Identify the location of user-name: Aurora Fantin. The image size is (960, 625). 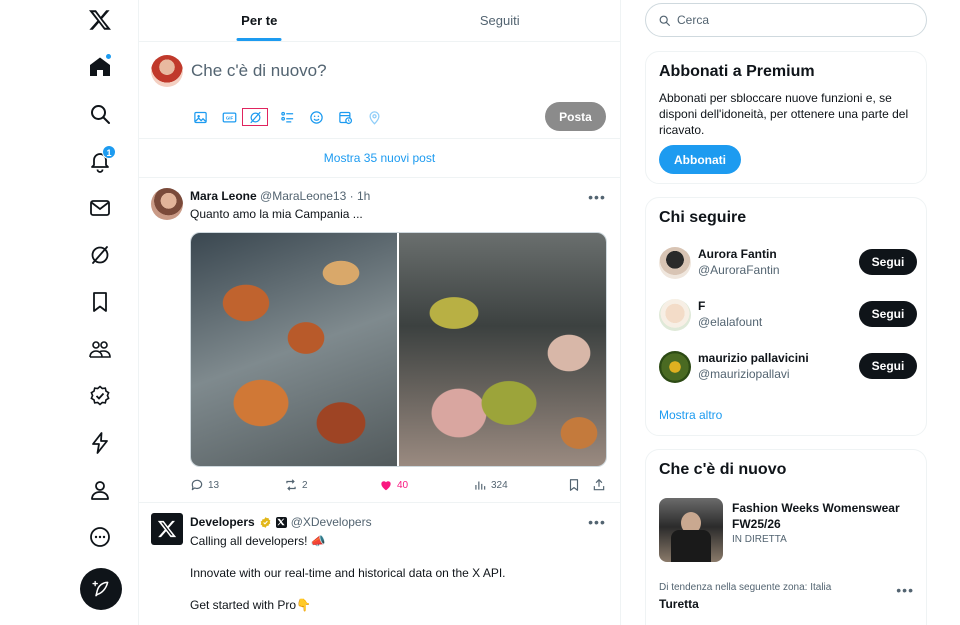
(737, 254).